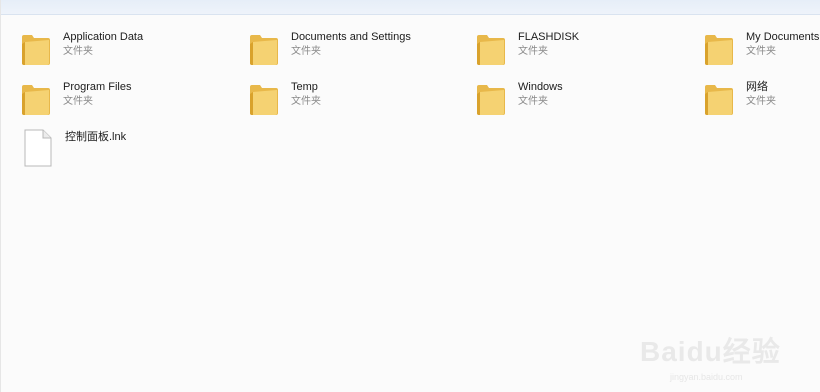  Describe the element at coordinates (304, 87) in the screenshot. I see `folder-name: Temp` at that location.